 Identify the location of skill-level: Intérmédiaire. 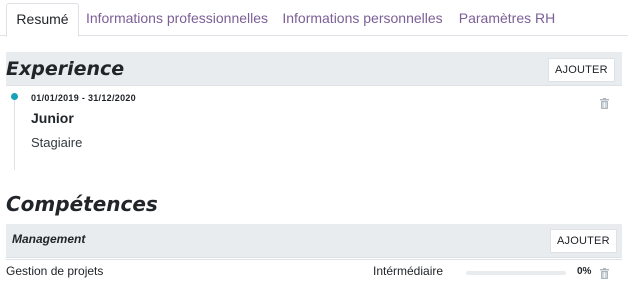
(408, 271).